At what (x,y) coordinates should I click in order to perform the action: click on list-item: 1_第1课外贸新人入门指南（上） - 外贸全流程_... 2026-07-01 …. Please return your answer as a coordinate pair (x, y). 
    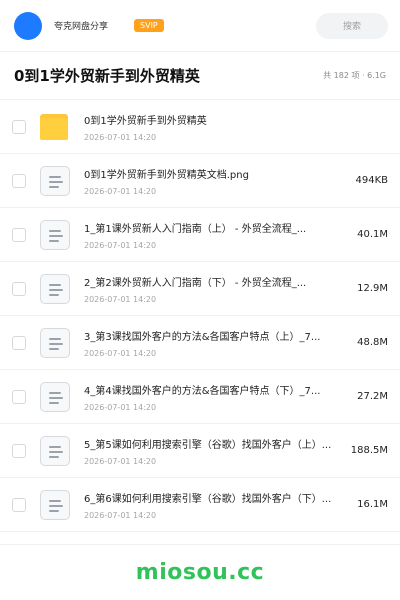
    Looking at the image, I should click on (200, 235).